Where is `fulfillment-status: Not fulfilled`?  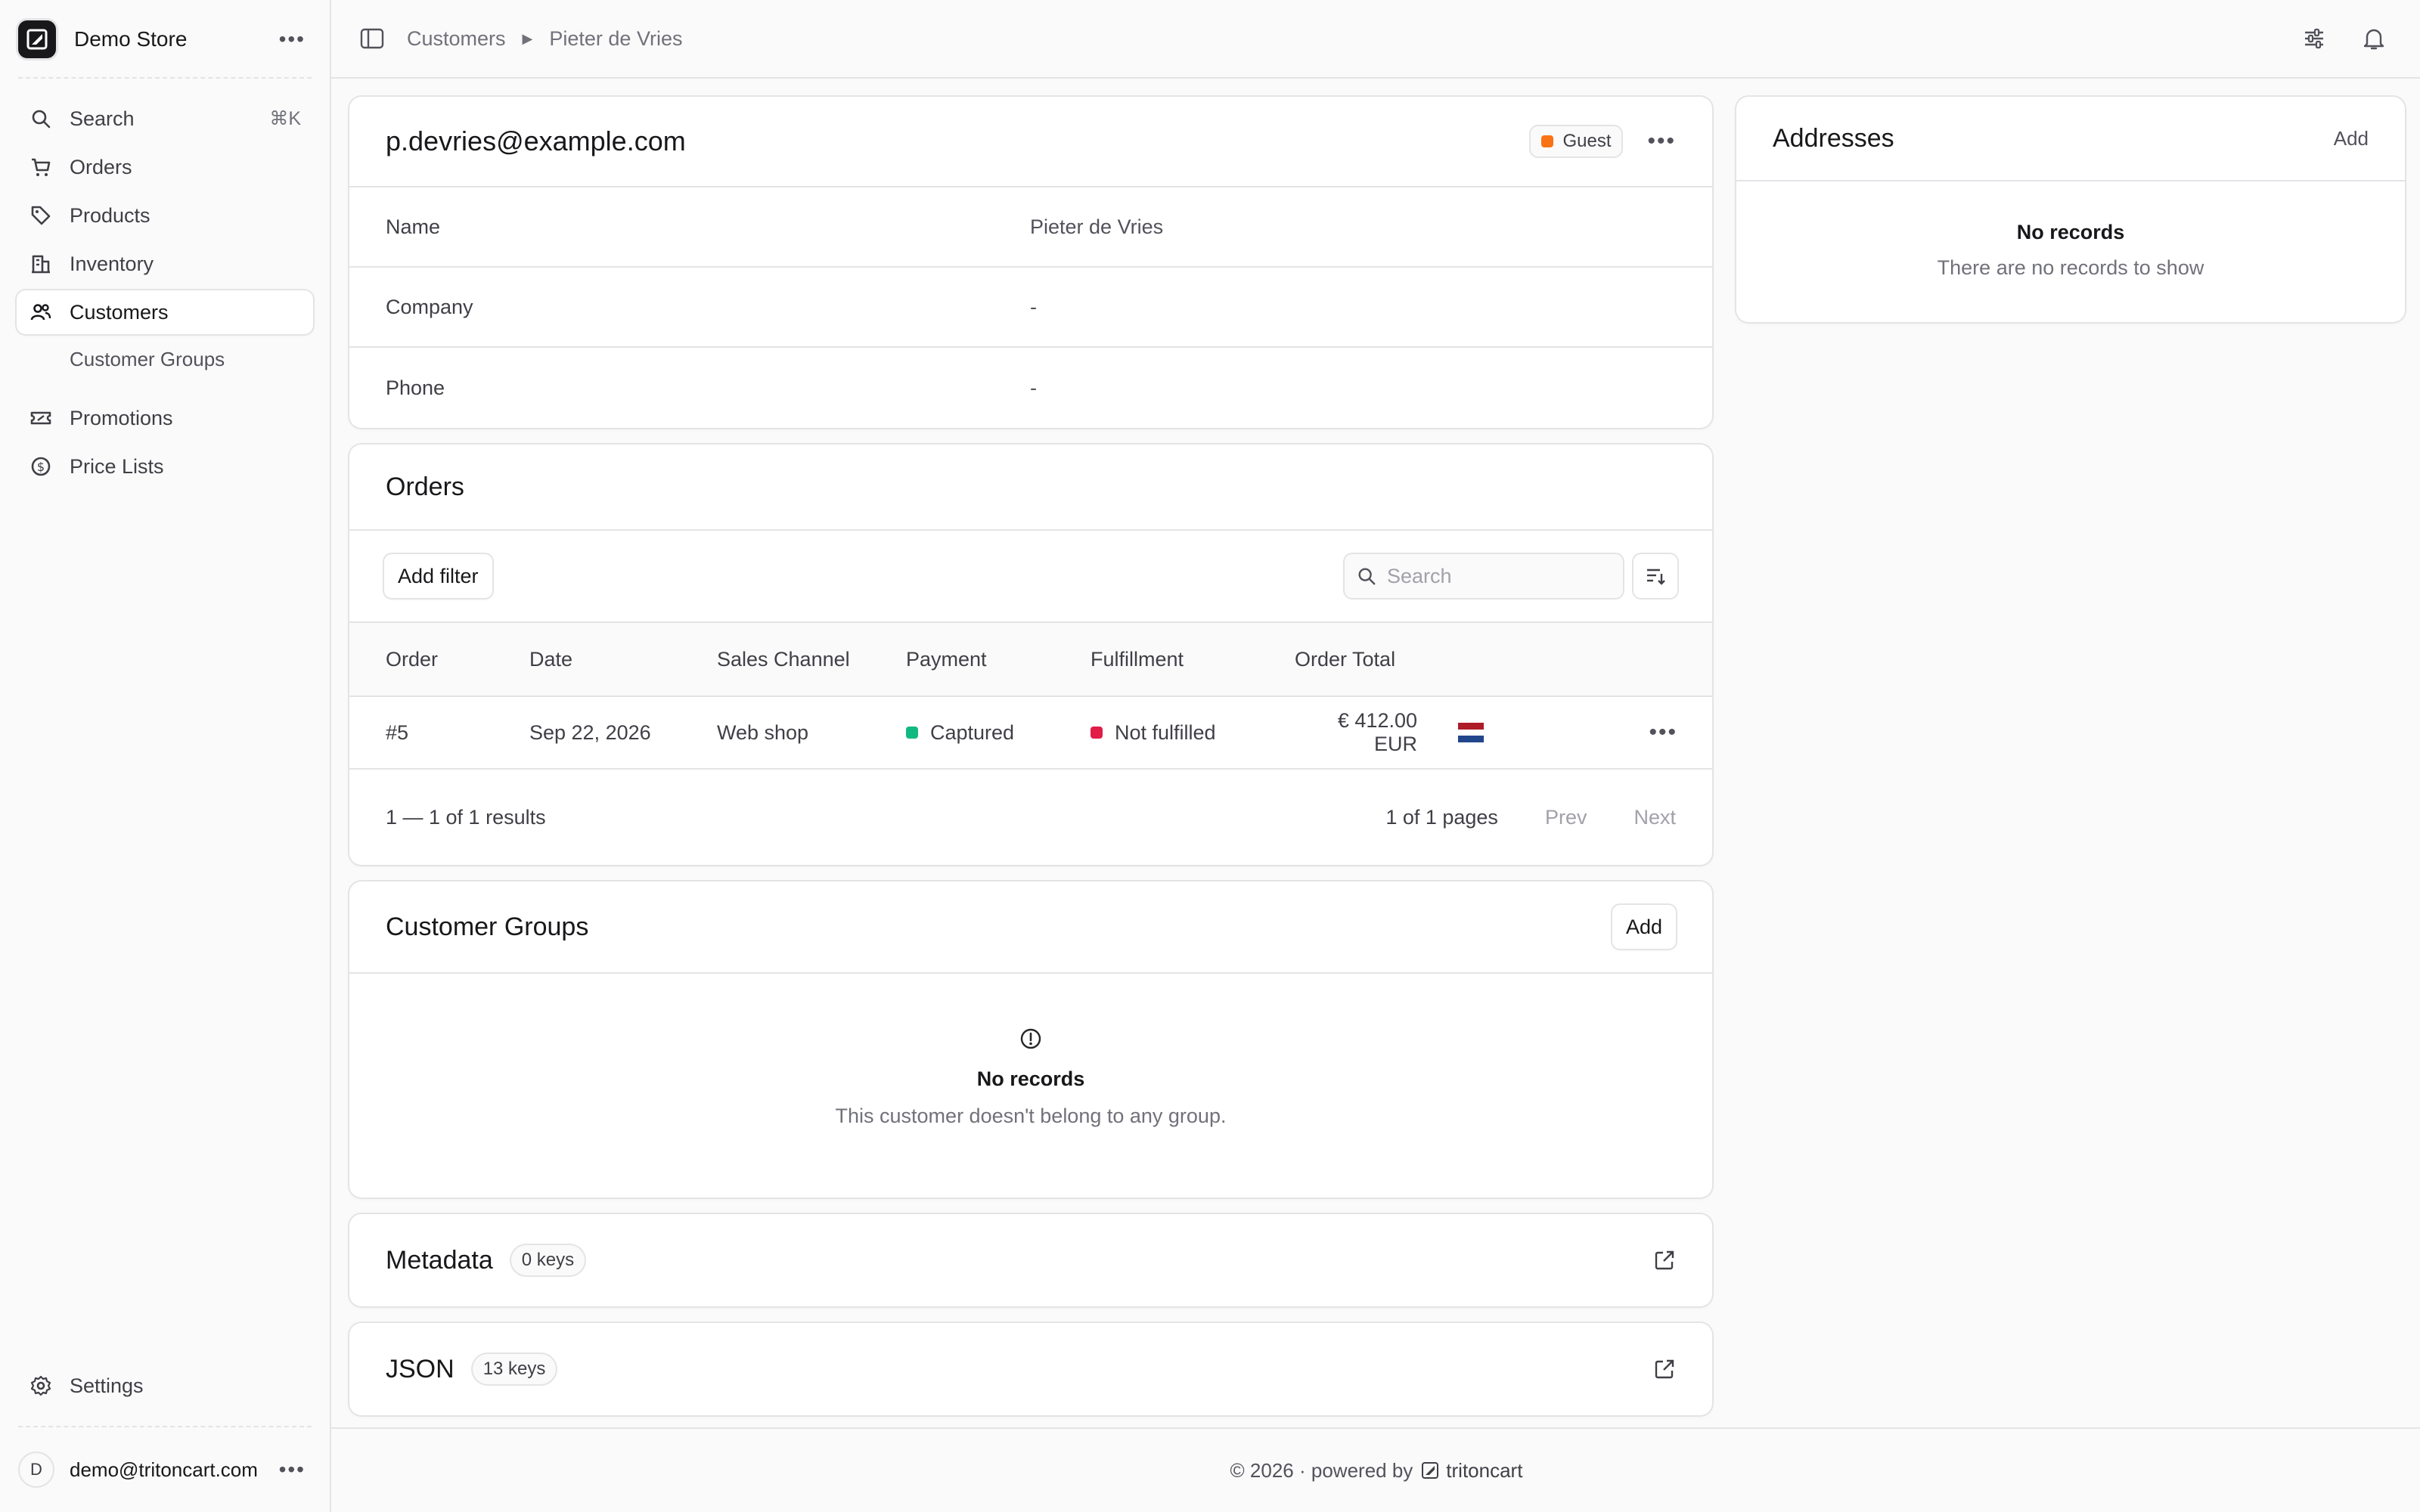
fulfillment-status: Not fulfilled is located at coordinates (1193, 732).